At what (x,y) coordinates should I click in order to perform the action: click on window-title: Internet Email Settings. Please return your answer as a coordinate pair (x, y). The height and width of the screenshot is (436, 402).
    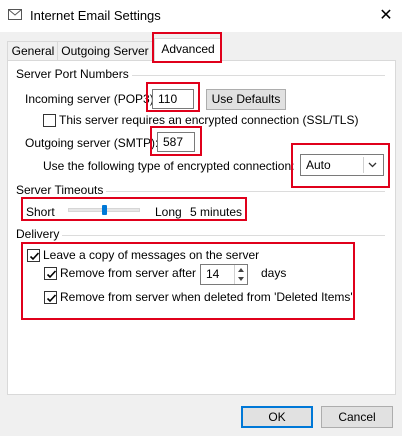
    Looking at the image, I should click on (95, 15).